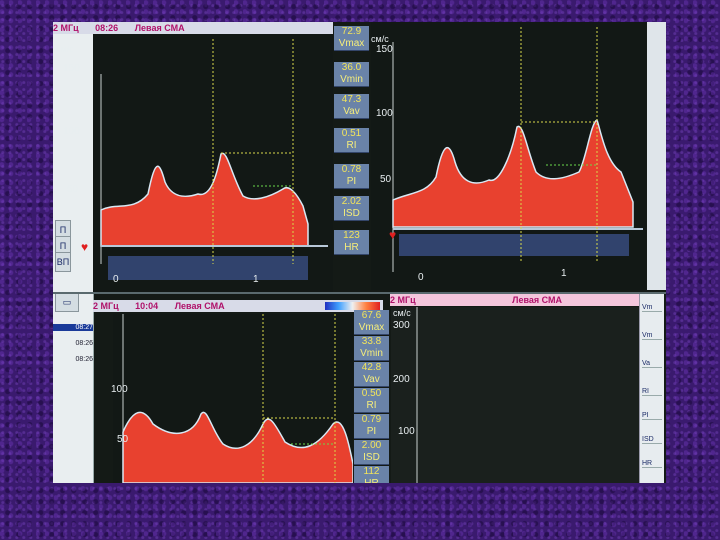 This screenshot has width=720, height=540. What do you see at coordinates (73, 343) in the screenshot?
I see `sidebar-time-2: 08:26` at bounding box center [73, 343].